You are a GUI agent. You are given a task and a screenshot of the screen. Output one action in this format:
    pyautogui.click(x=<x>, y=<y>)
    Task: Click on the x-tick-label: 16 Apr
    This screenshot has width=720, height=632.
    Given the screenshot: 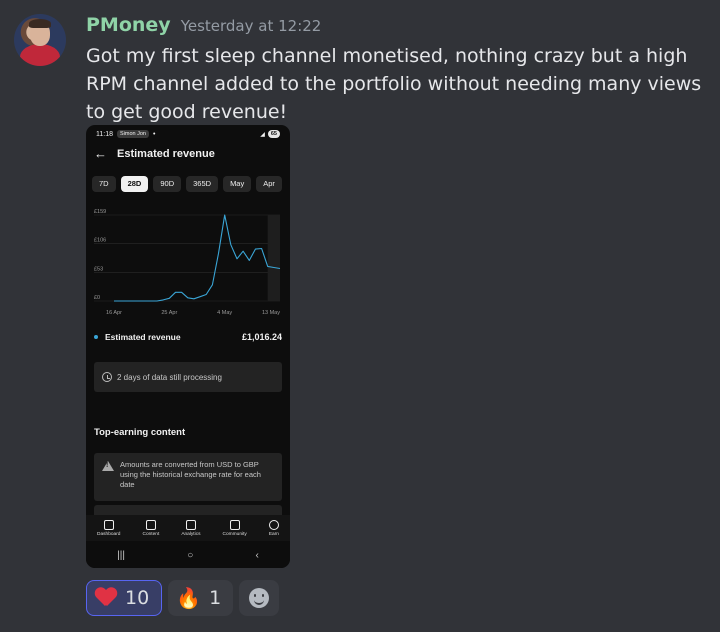 What is the action you would take?
    pyautogui.click(x=114, y=313)
    